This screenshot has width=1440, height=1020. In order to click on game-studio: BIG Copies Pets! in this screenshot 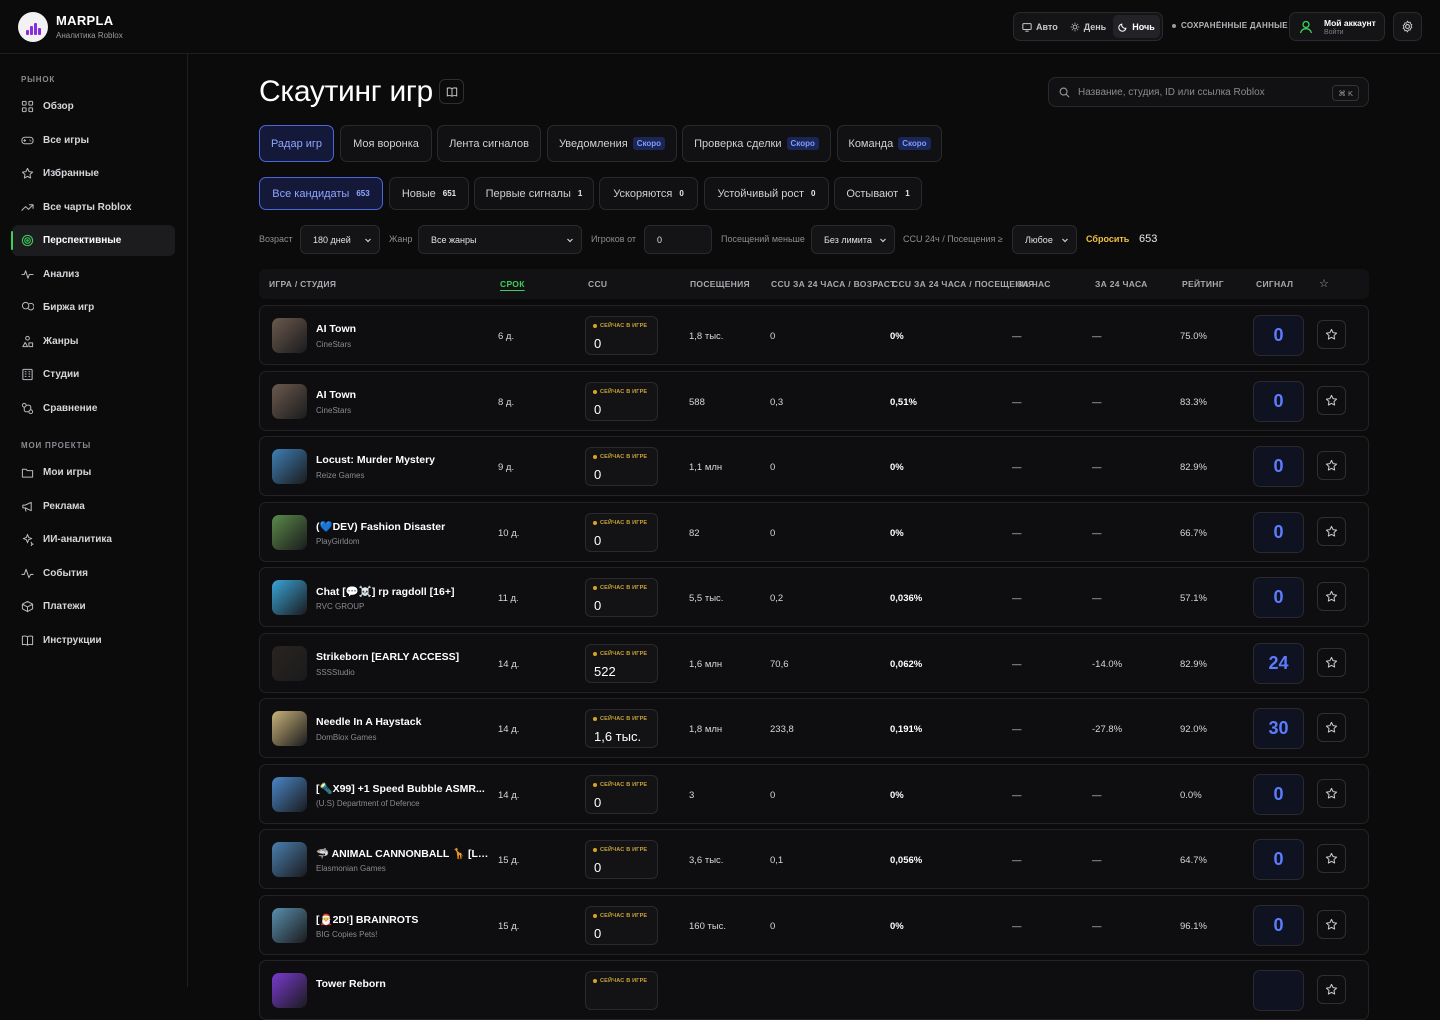, I will do `click(346, 934)`.